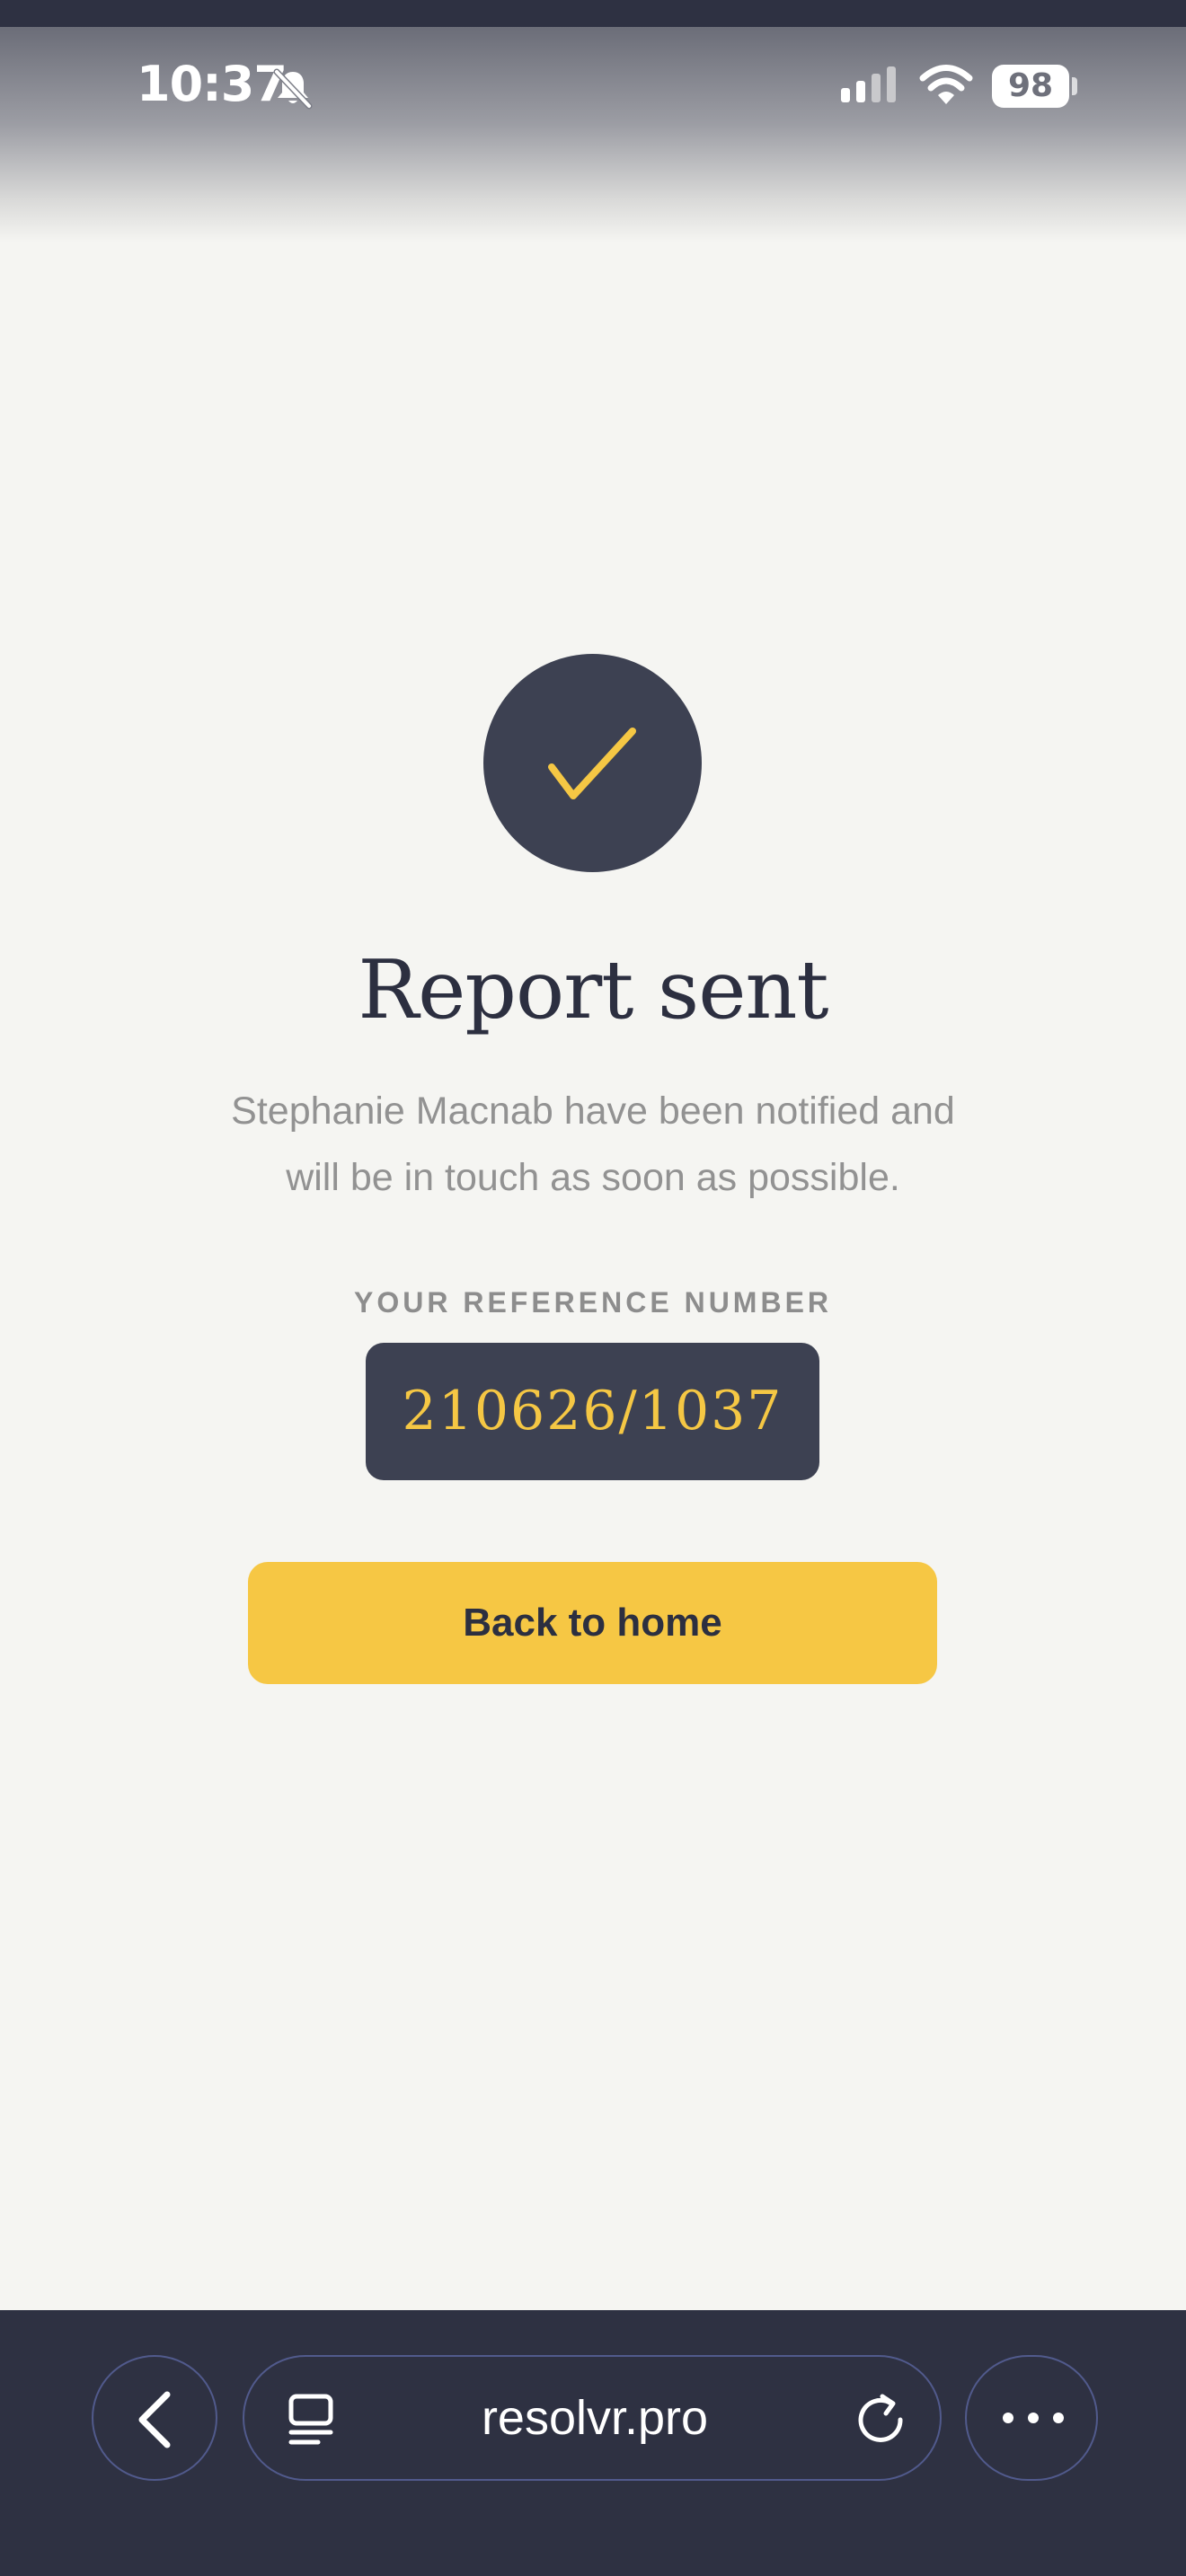 Image resolution: width=1186 pixels, height=2576 pixels. Describe the element at coordinates (946, 84) in the screenshot. I see `wifi-icon` at that location.